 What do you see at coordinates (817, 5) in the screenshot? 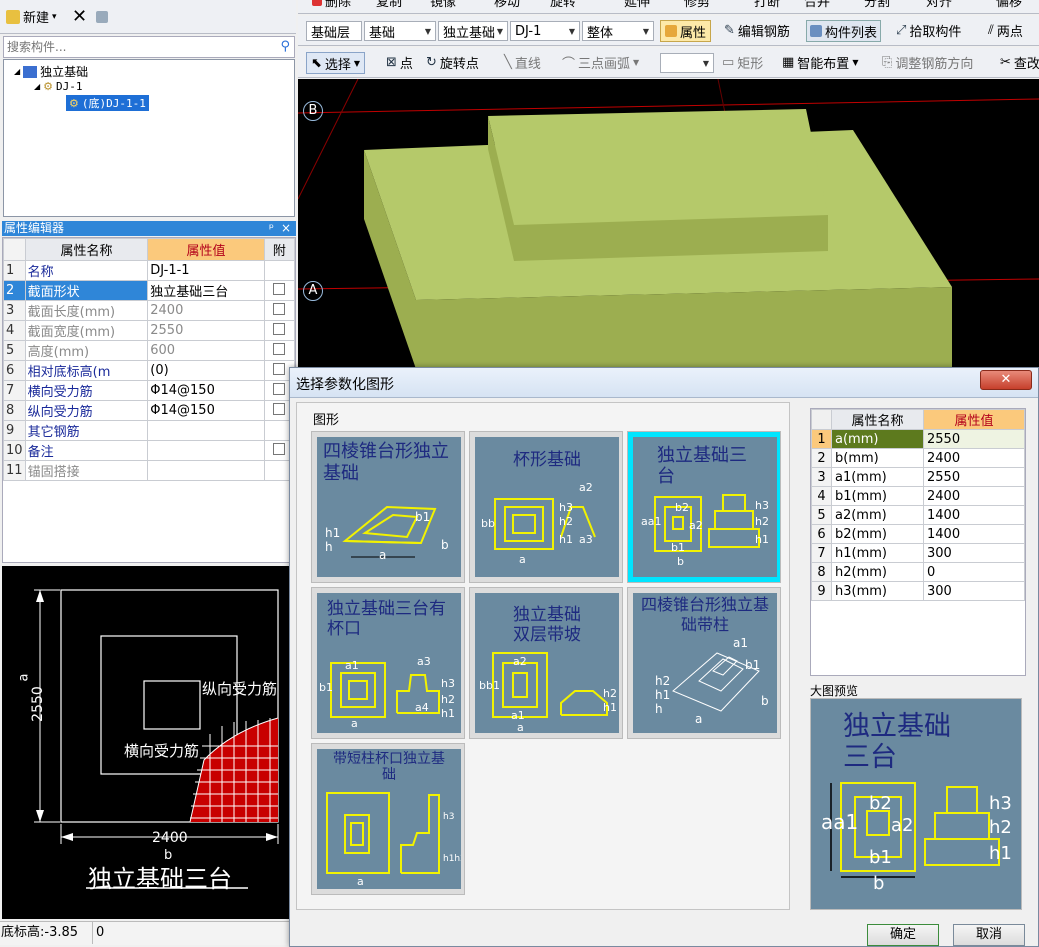
I see `merge-button: 合并` at bounding box center [817, 5].